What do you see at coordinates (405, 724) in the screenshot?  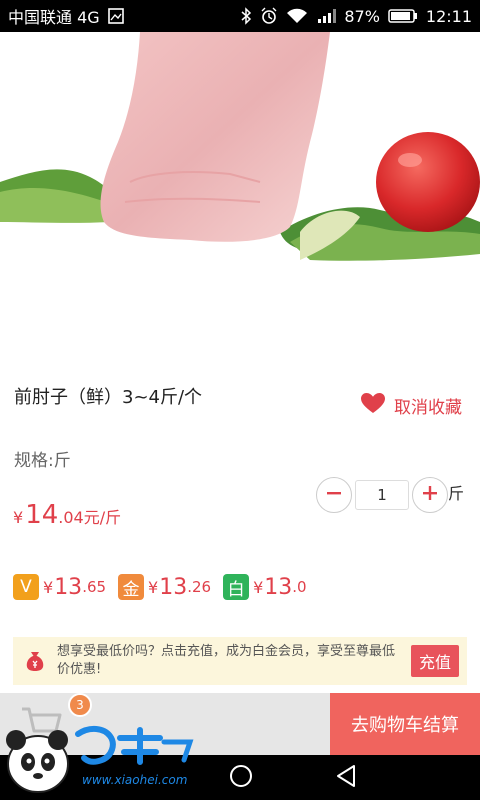 I see `checkout-button: 去购物车结算` at bounding box center [405, 724].